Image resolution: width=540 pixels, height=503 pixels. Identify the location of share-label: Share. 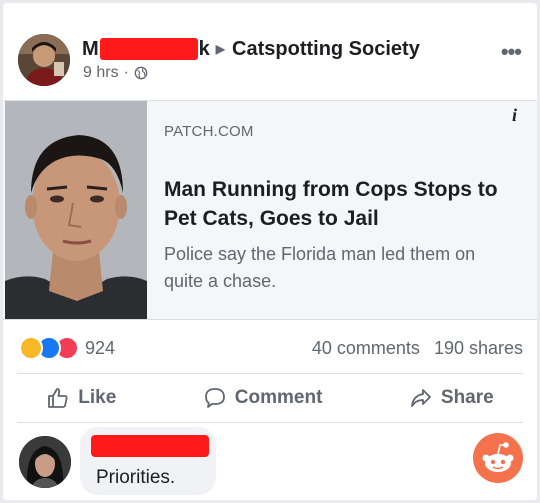
(467, 397).